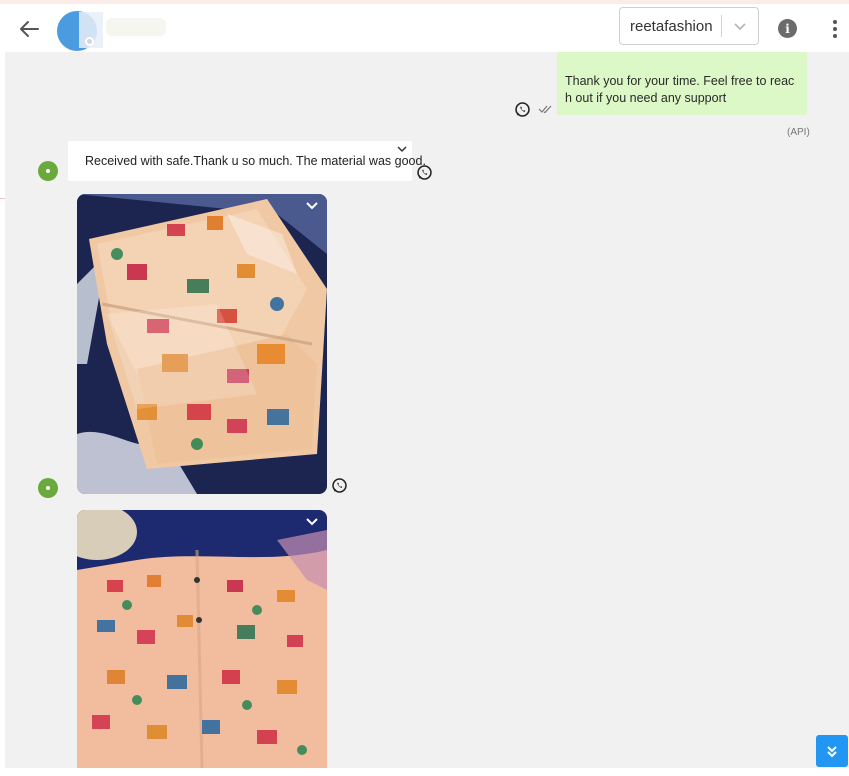 The image size is (849, 776). I want to click on double-check-icon, so click(545, 109).